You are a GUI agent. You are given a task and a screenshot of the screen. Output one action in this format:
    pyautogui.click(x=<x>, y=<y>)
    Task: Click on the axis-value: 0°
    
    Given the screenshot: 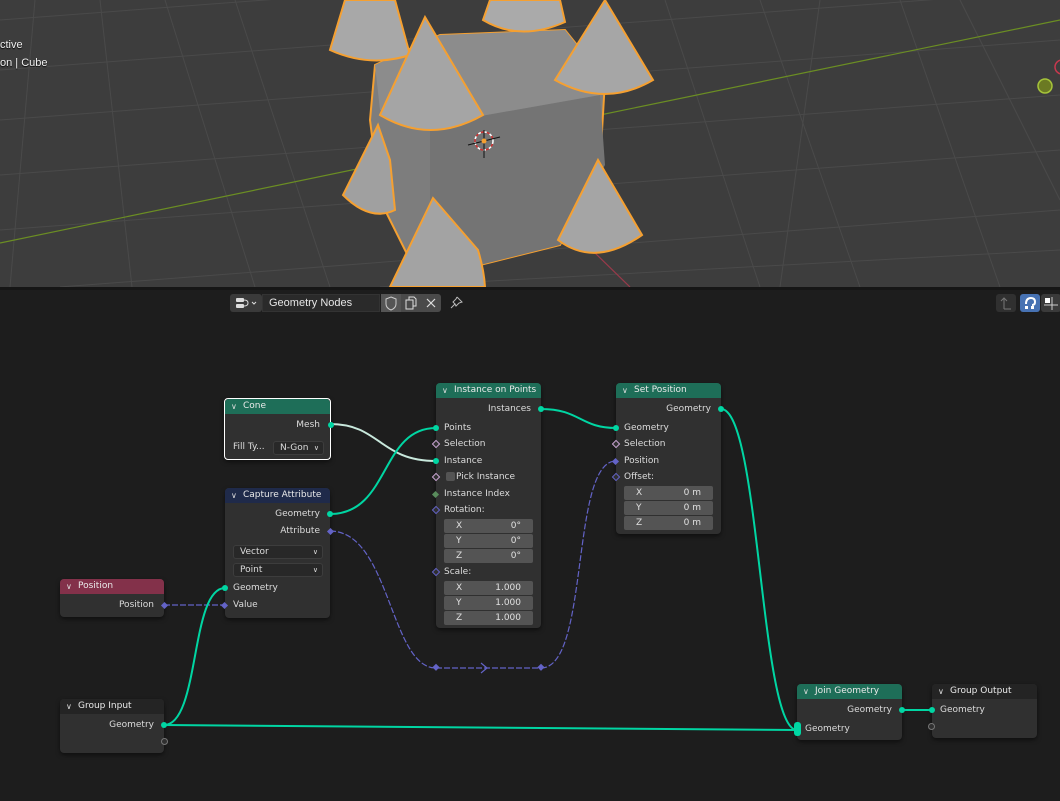 What is the action you would take?
    pyautogui.click(x=515, y=541)
    